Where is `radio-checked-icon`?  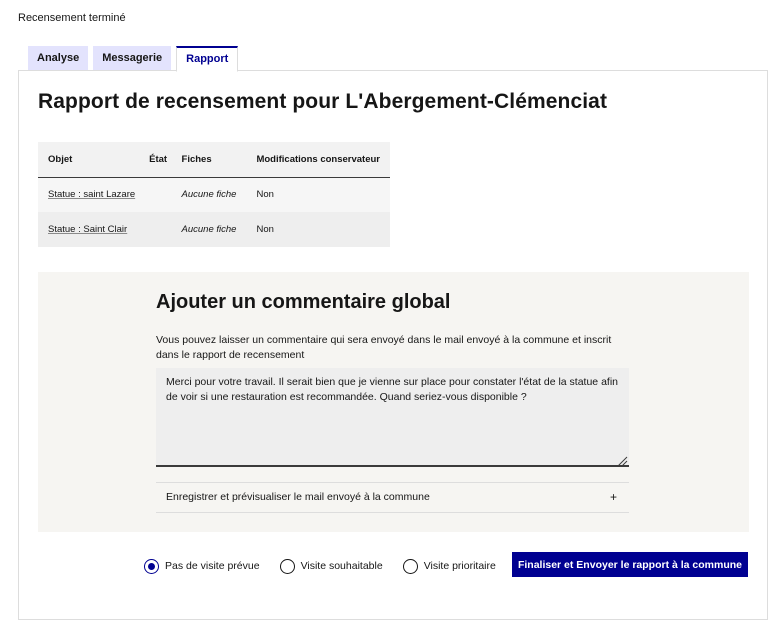
radio-checked-icon is located at coordinates (151, 566).